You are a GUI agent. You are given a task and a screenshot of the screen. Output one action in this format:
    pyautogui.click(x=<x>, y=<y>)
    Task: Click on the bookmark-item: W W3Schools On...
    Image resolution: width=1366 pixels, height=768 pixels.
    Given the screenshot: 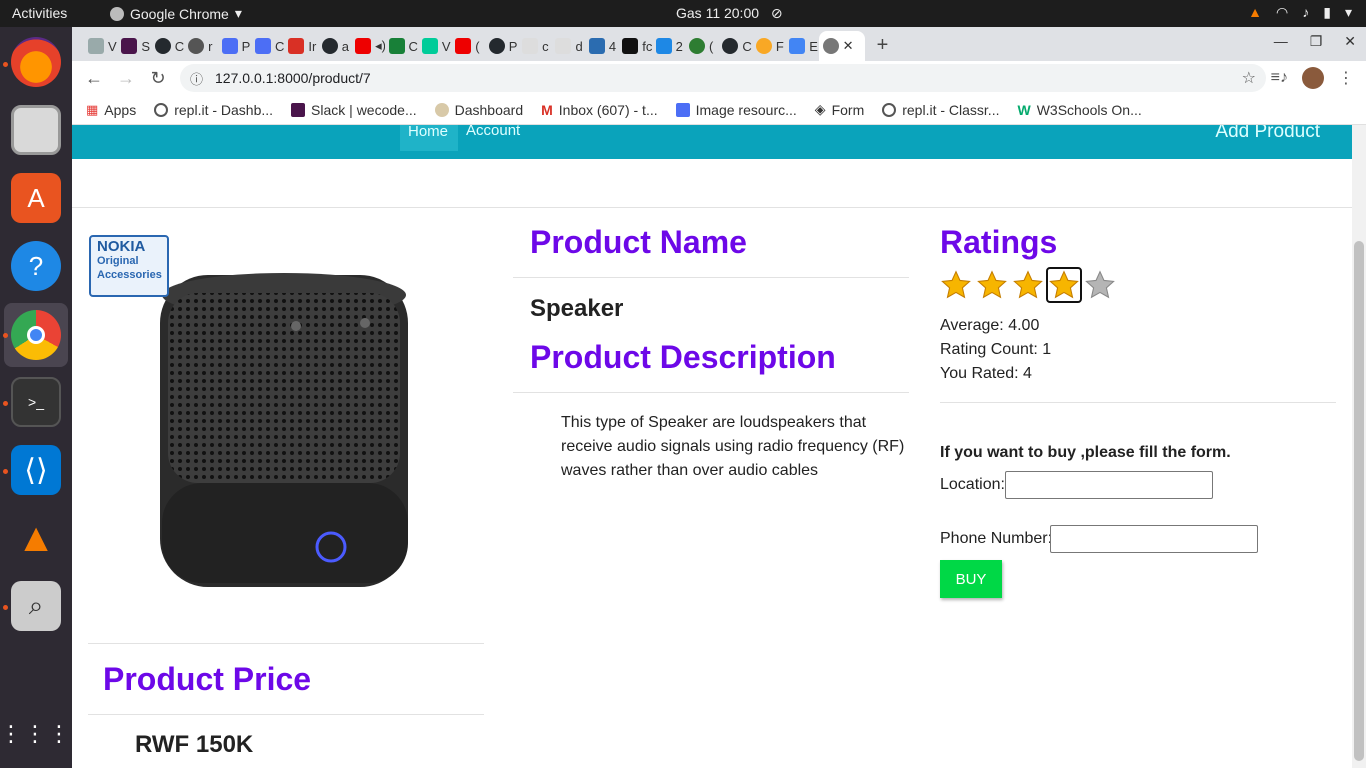 What is the action you would take?
    pyautogui.click(x=1079, y=110)
    